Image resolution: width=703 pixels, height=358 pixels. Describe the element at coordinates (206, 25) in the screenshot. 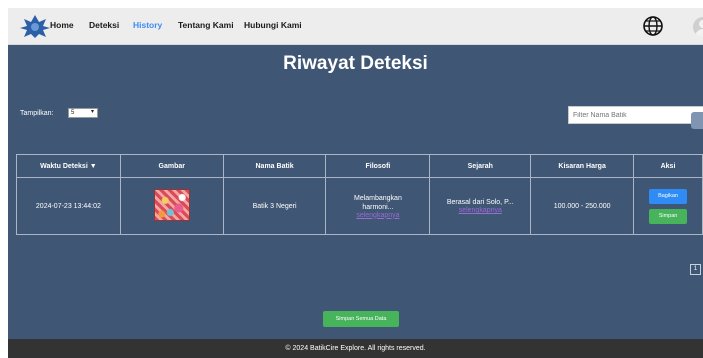

I see `nav-tentang-kami: Tentang Kami` at that location.